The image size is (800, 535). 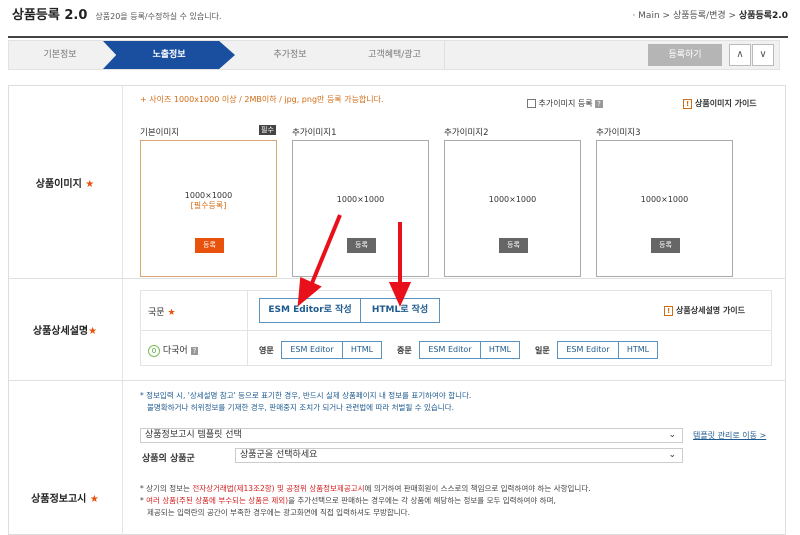 What do you see at coordinates (279, 455) in the screenshot?
I see `select-value: 상품군을 선택하세요` at bounding box center [279, 455].